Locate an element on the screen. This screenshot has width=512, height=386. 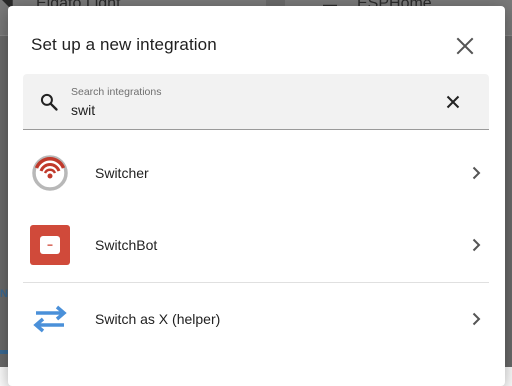
search-field: Search integrations is located at coordinates (256, 102).